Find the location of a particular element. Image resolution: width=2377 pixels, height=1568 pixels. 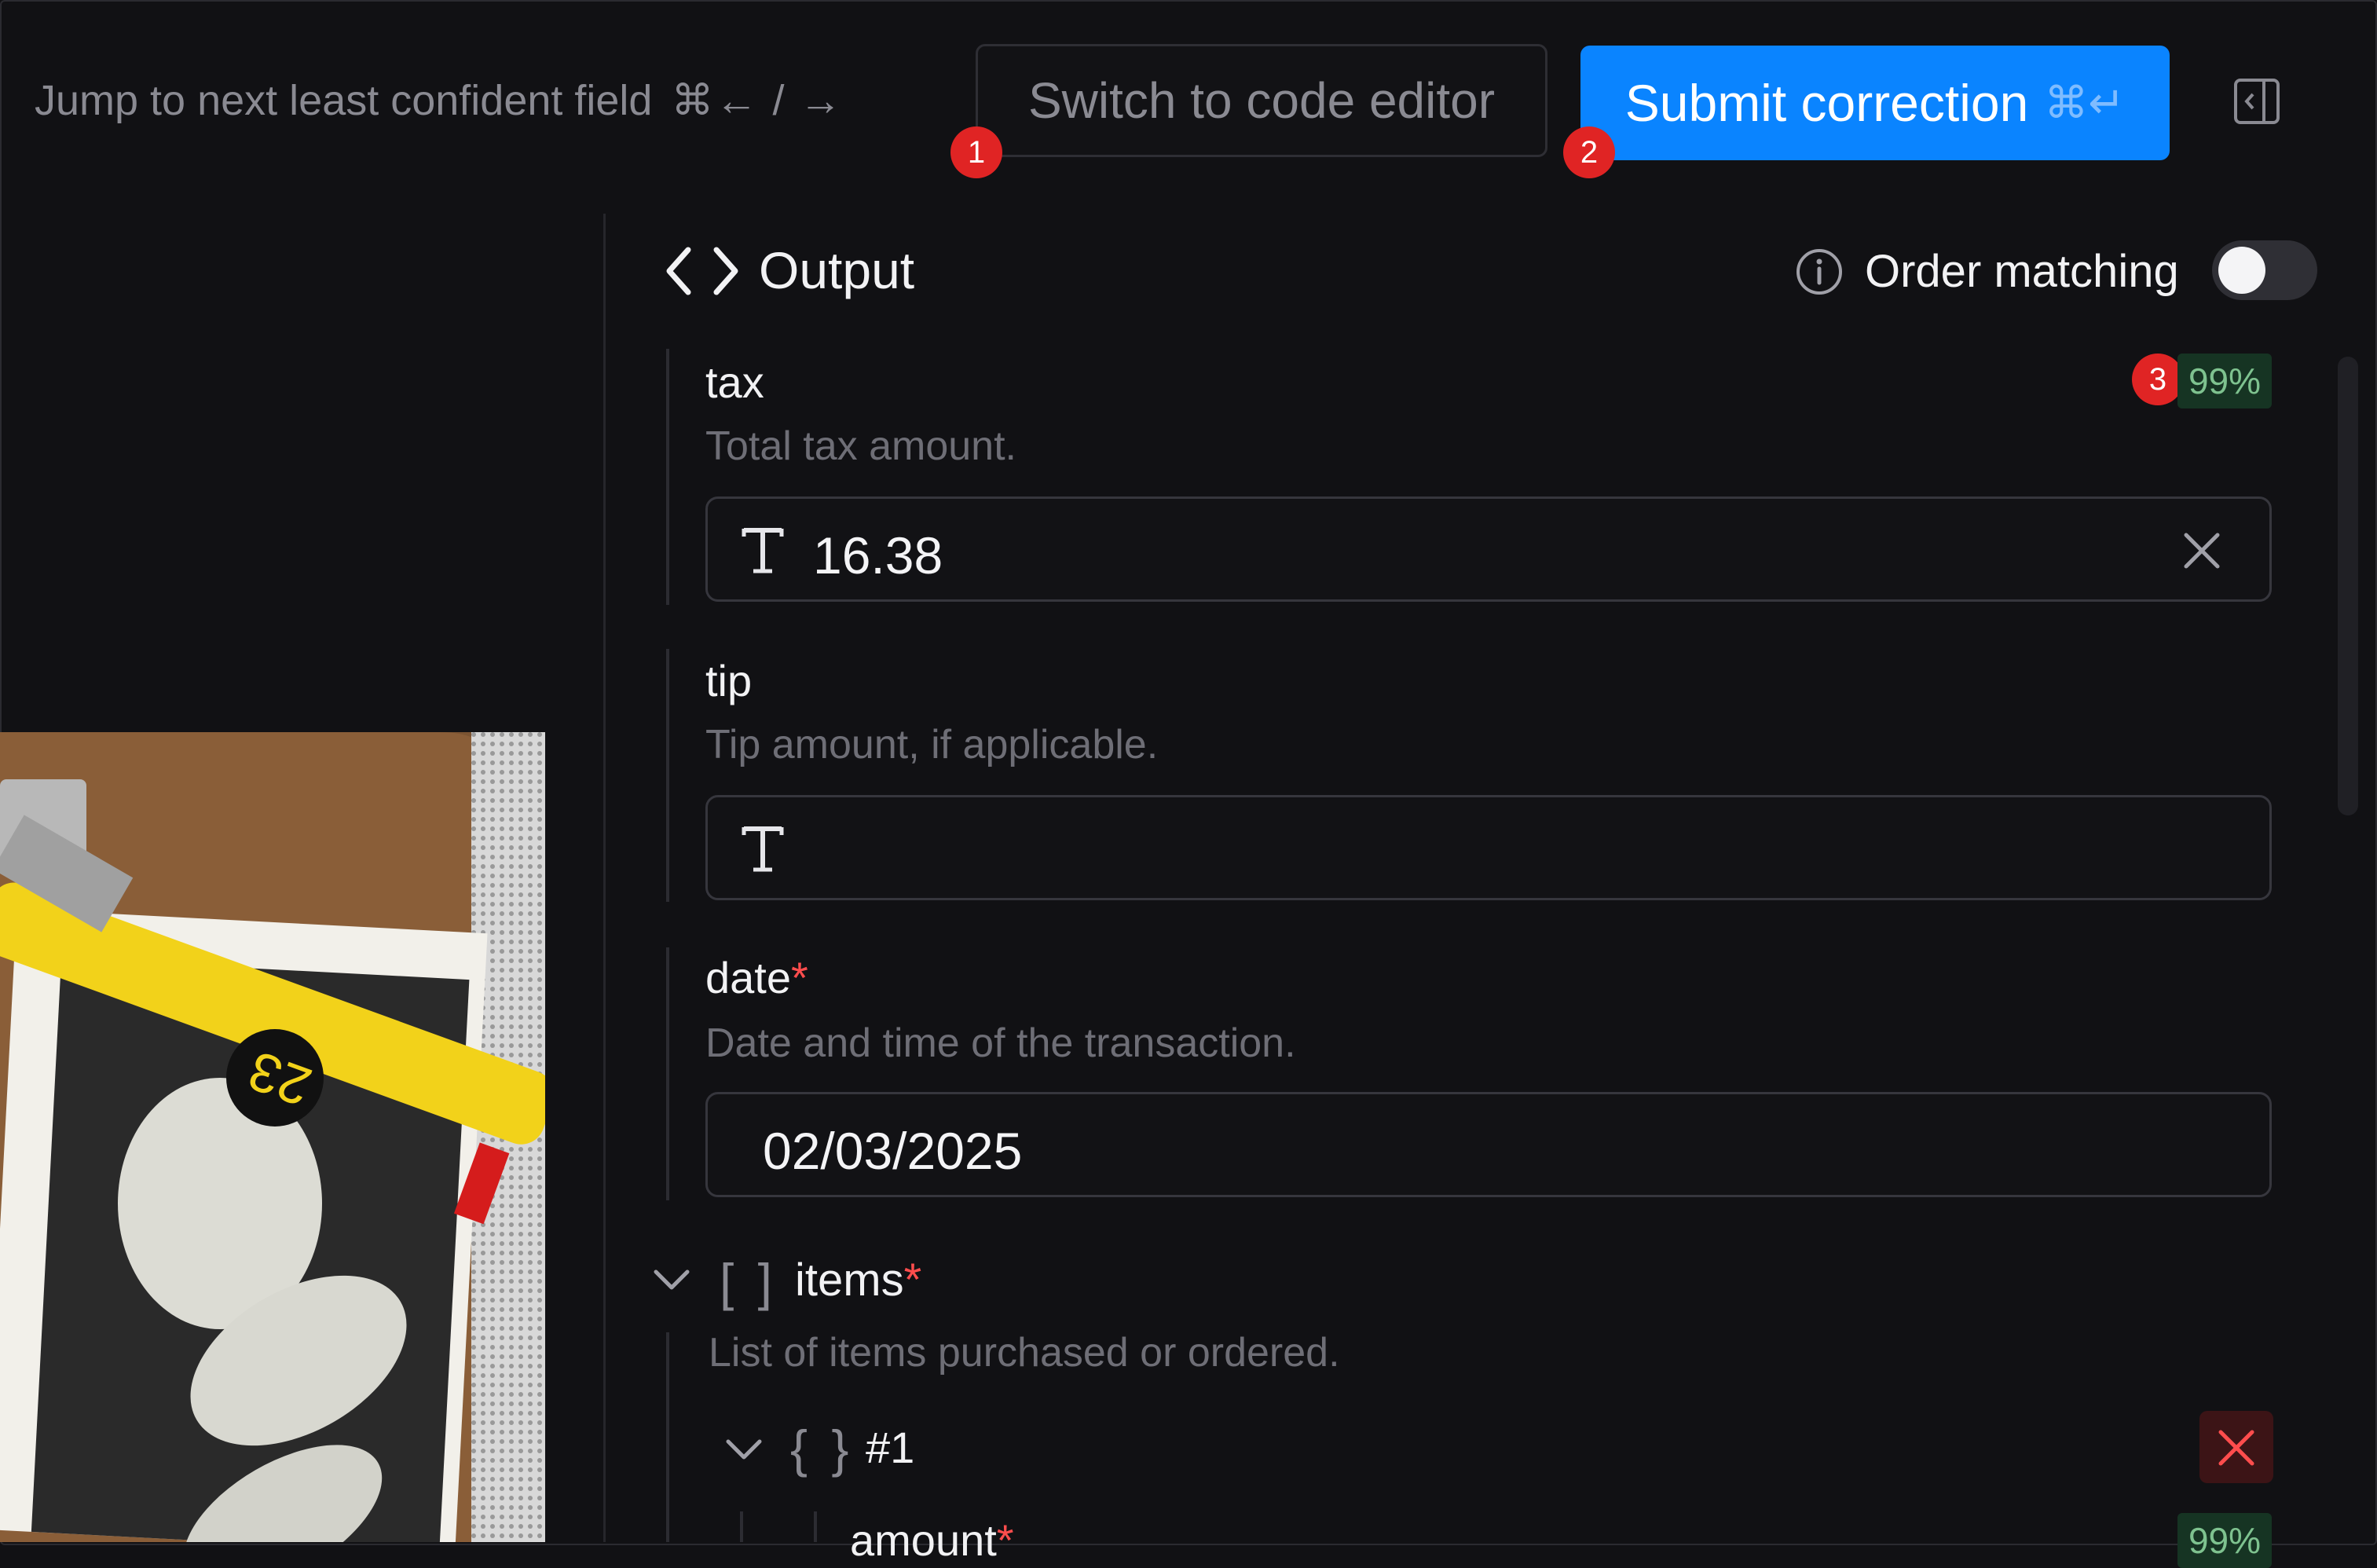

submit-correction-label: Submit correction is located at coordinates (1826, 103).